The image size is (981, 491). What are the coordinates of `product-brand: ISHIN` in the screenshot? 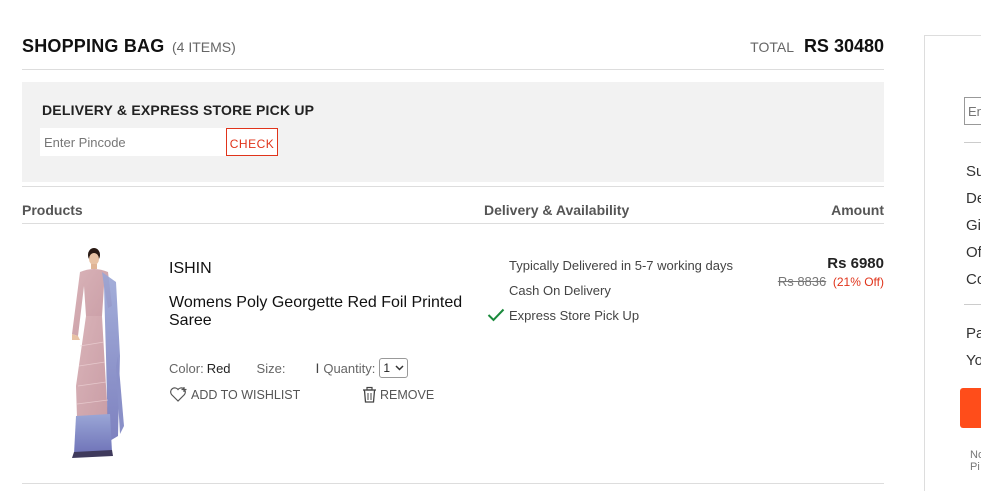 It's located at (190, 268).